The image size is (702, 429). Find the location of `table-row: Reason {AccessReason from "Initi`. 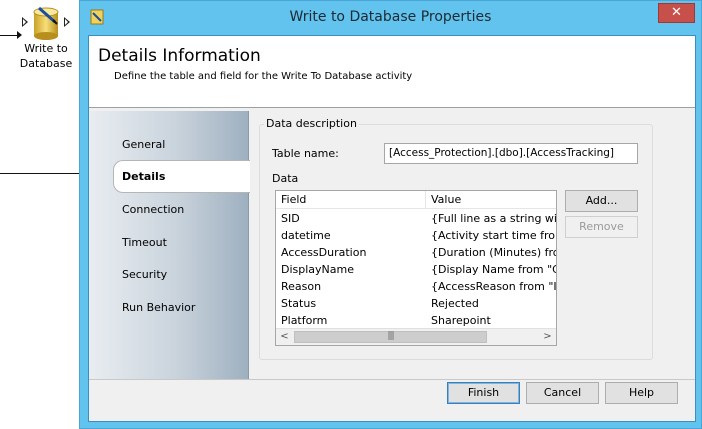

table-row: Reason {AccessReason from "Initi is located at coordinates (416, 286).